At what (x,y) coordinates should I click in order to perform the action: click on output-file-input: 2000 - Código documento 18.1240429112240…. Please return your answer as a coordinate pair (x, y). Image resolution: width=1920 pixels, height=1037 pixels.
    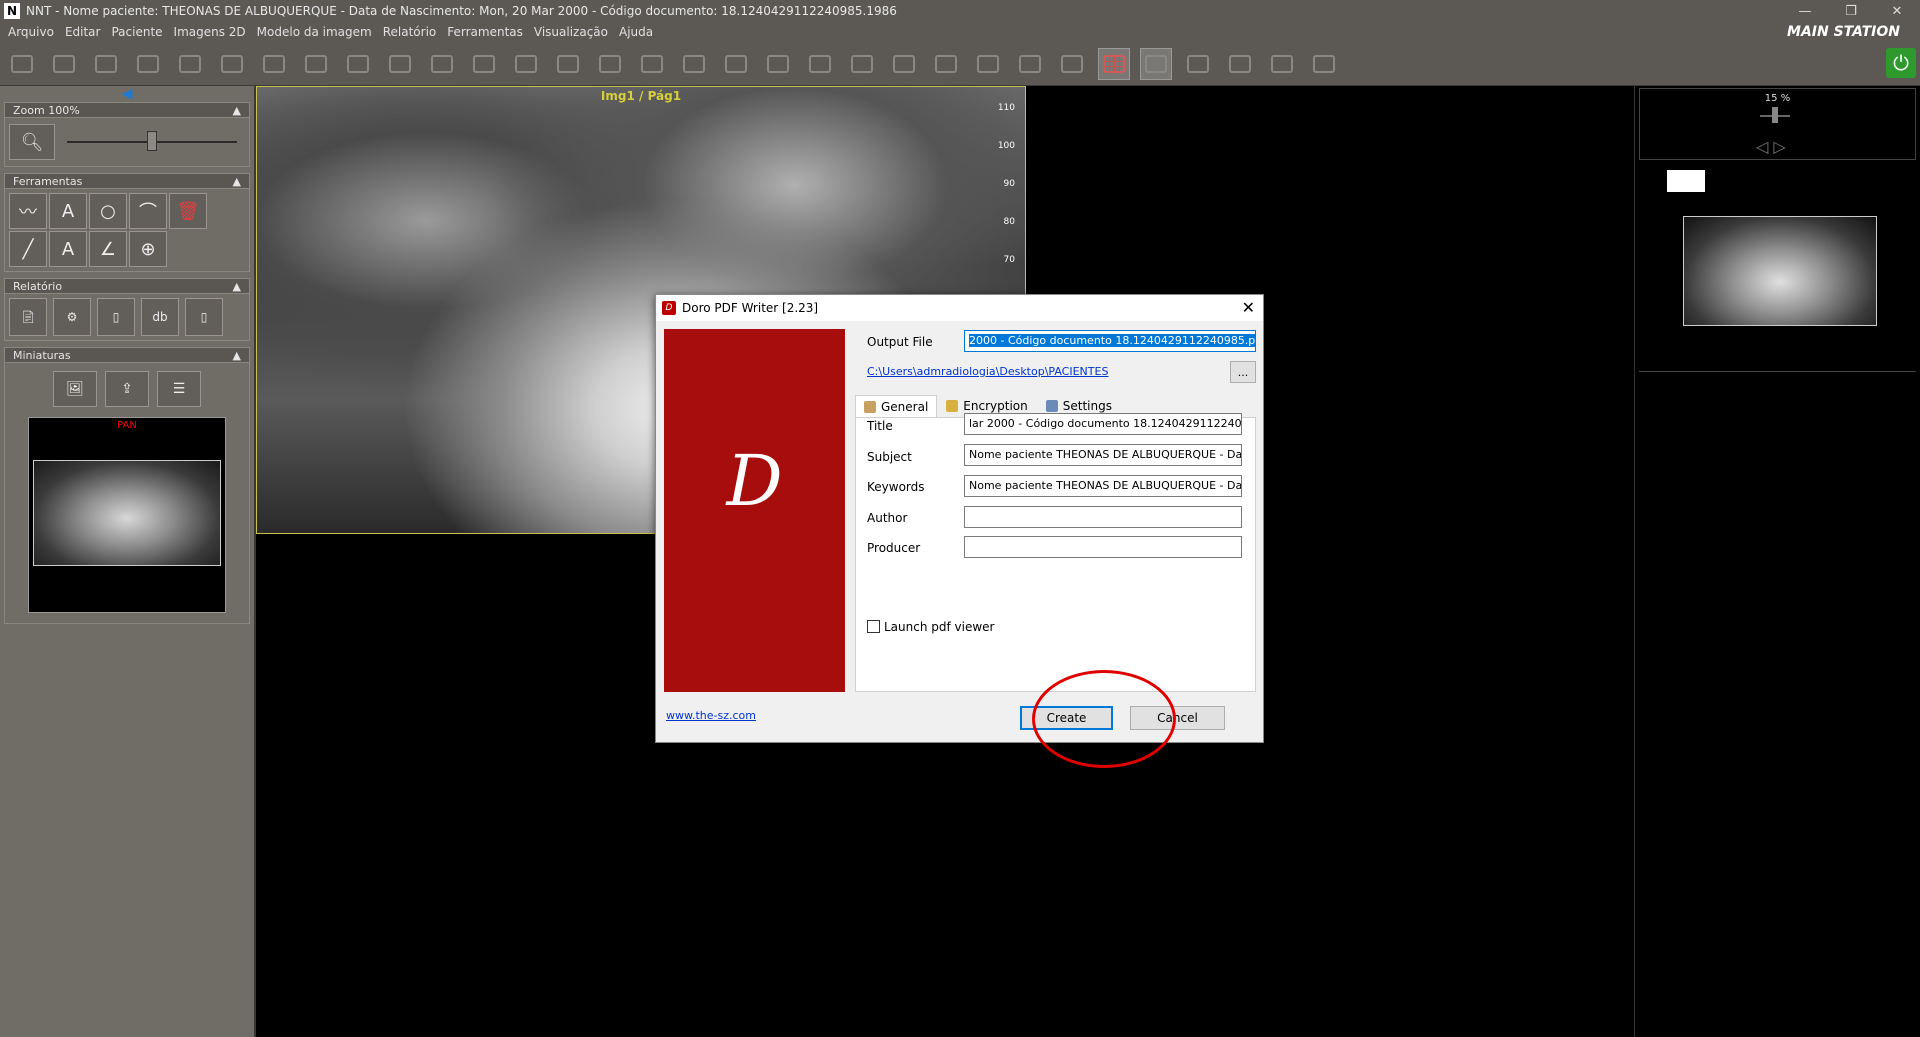
    Looking at the image, I should click on (1110, 341).